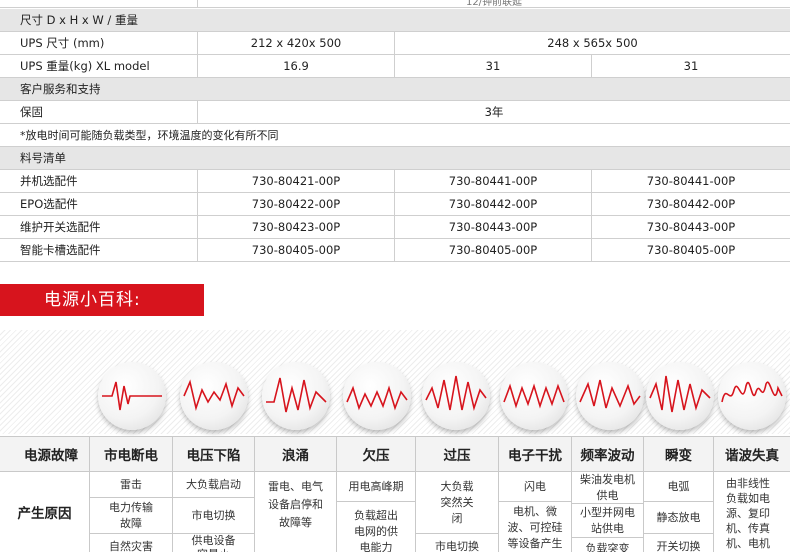  Describe the element at coordinates (45, 454) in the screenshot. I see `fault-header-power-fault: 电源故障` at that location.